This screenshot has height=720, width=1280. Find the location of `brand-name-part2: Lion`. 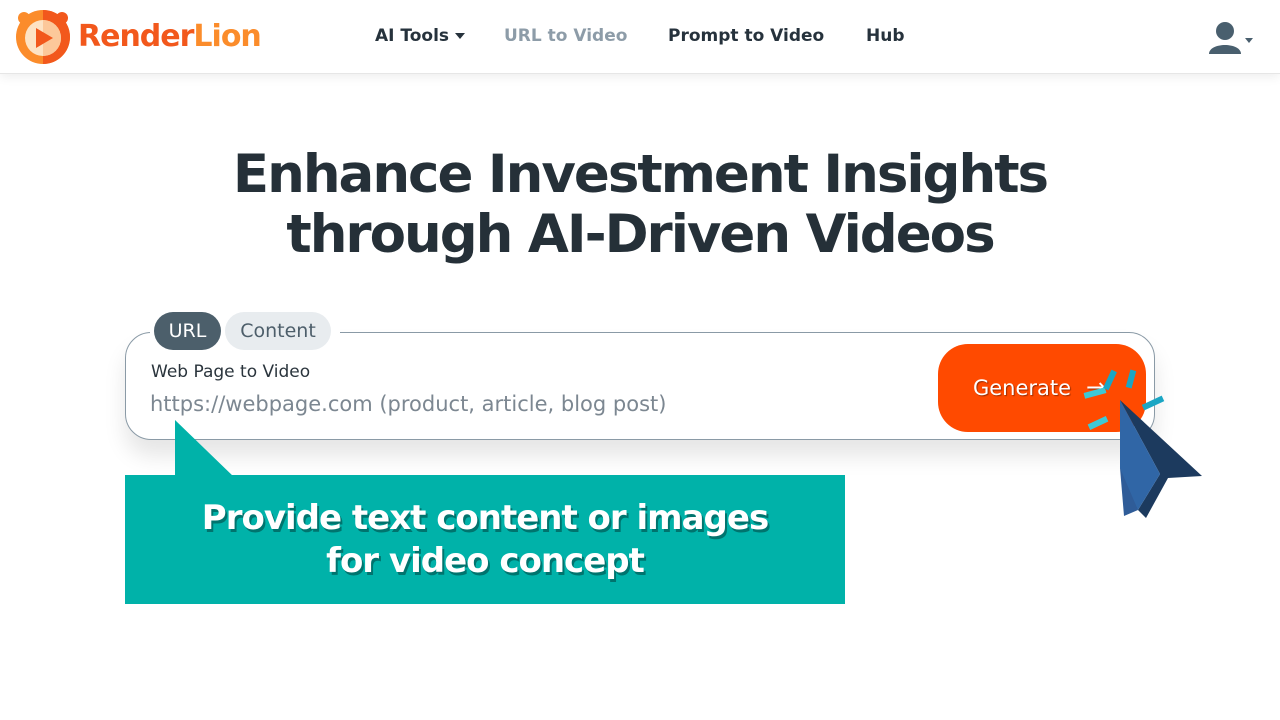

brand-name-part2: Lion is located at coordinates (227, 36).